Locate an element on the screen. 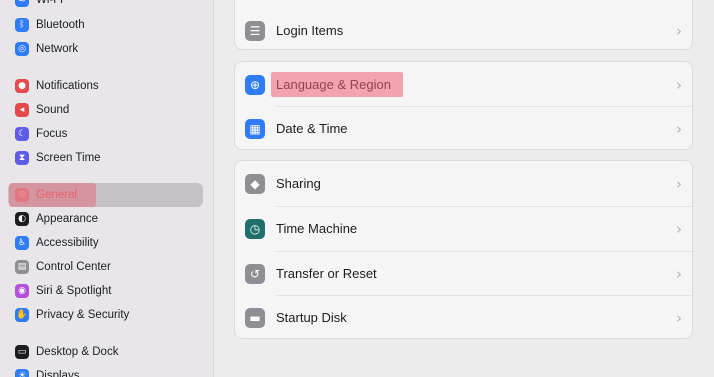 The height and width of the screenshot is (377, 714). settings-row-label: Startup Disk is located at coordinates (311, 317).